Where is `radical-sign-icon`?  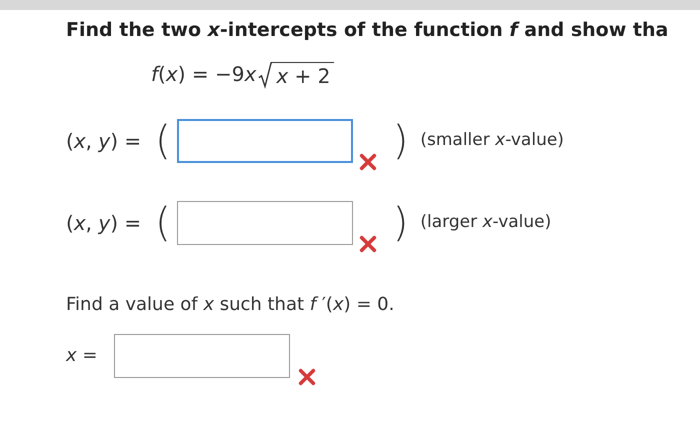 radical-sign-icon is located at coordinates (265, 74).